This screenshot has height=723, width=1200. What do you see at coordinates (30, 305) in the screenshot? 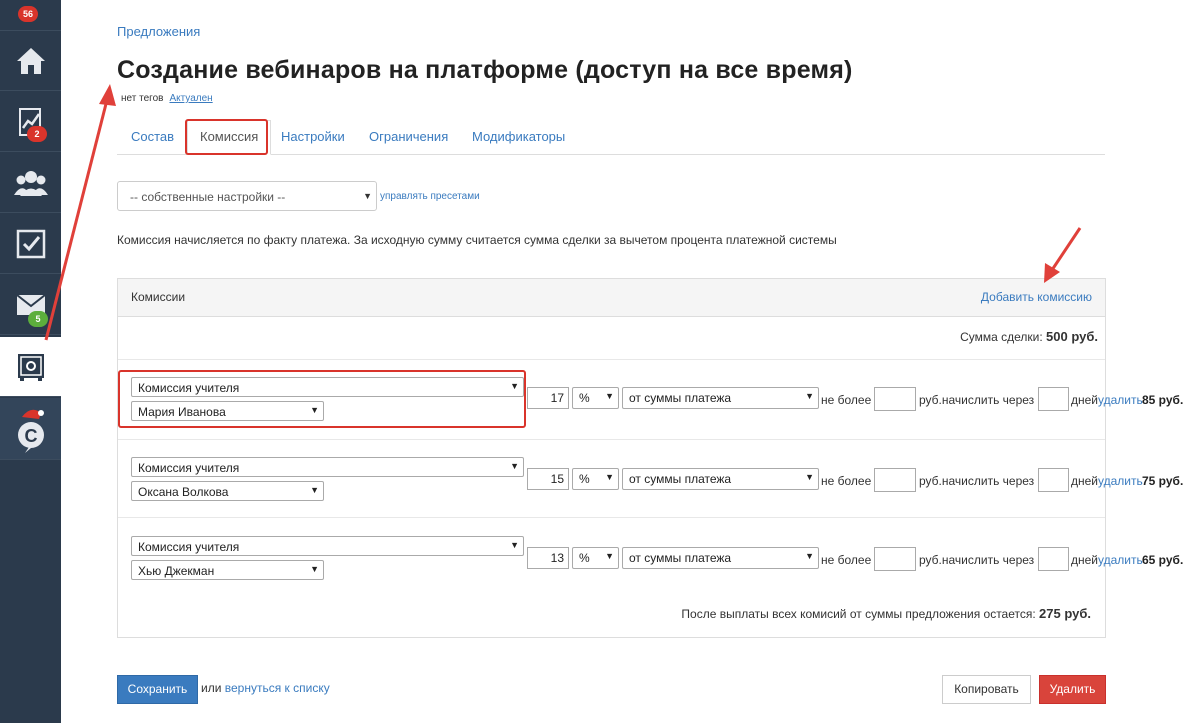
I see `sidebar-item-mail: 5` at bounding box center [30, 305].